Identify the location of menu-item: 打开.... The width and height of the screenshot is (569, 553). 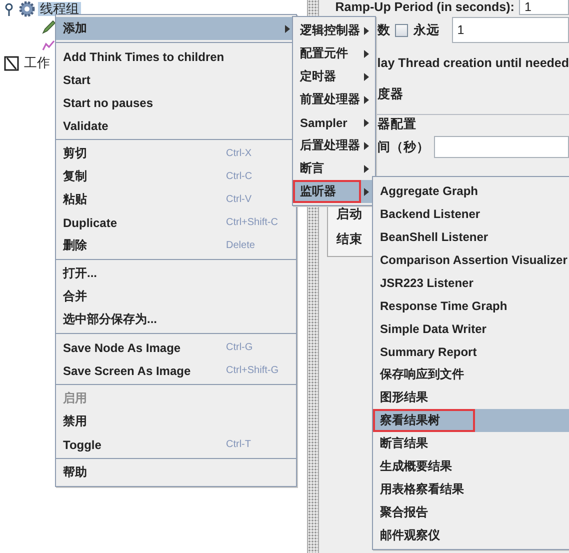
(176, 273).